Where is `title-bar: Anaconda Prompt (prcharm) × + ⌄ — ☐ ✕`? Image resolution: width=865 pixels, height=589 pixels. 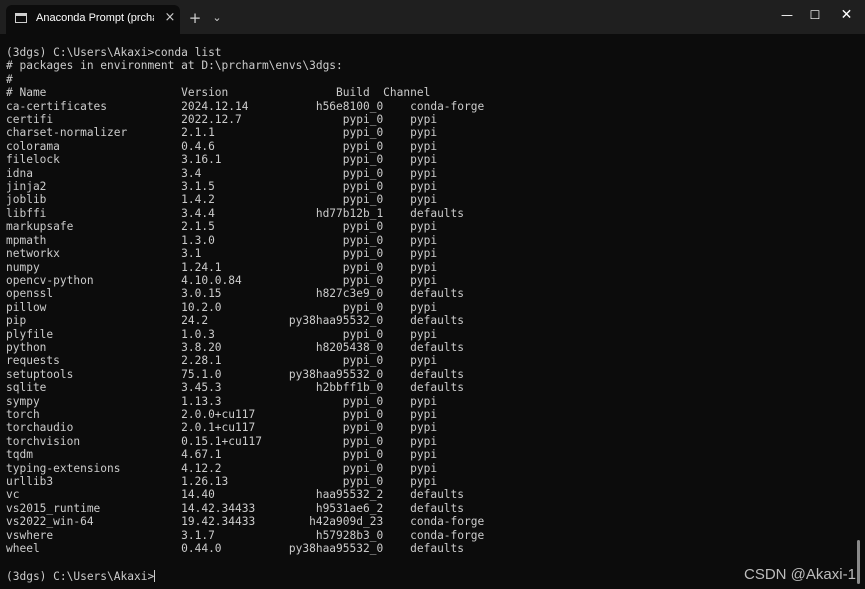
title-bar: Anaconda Prompt (prcharm) × + ⌄ — ☐ ✕ is located at coordinates (432, 17).